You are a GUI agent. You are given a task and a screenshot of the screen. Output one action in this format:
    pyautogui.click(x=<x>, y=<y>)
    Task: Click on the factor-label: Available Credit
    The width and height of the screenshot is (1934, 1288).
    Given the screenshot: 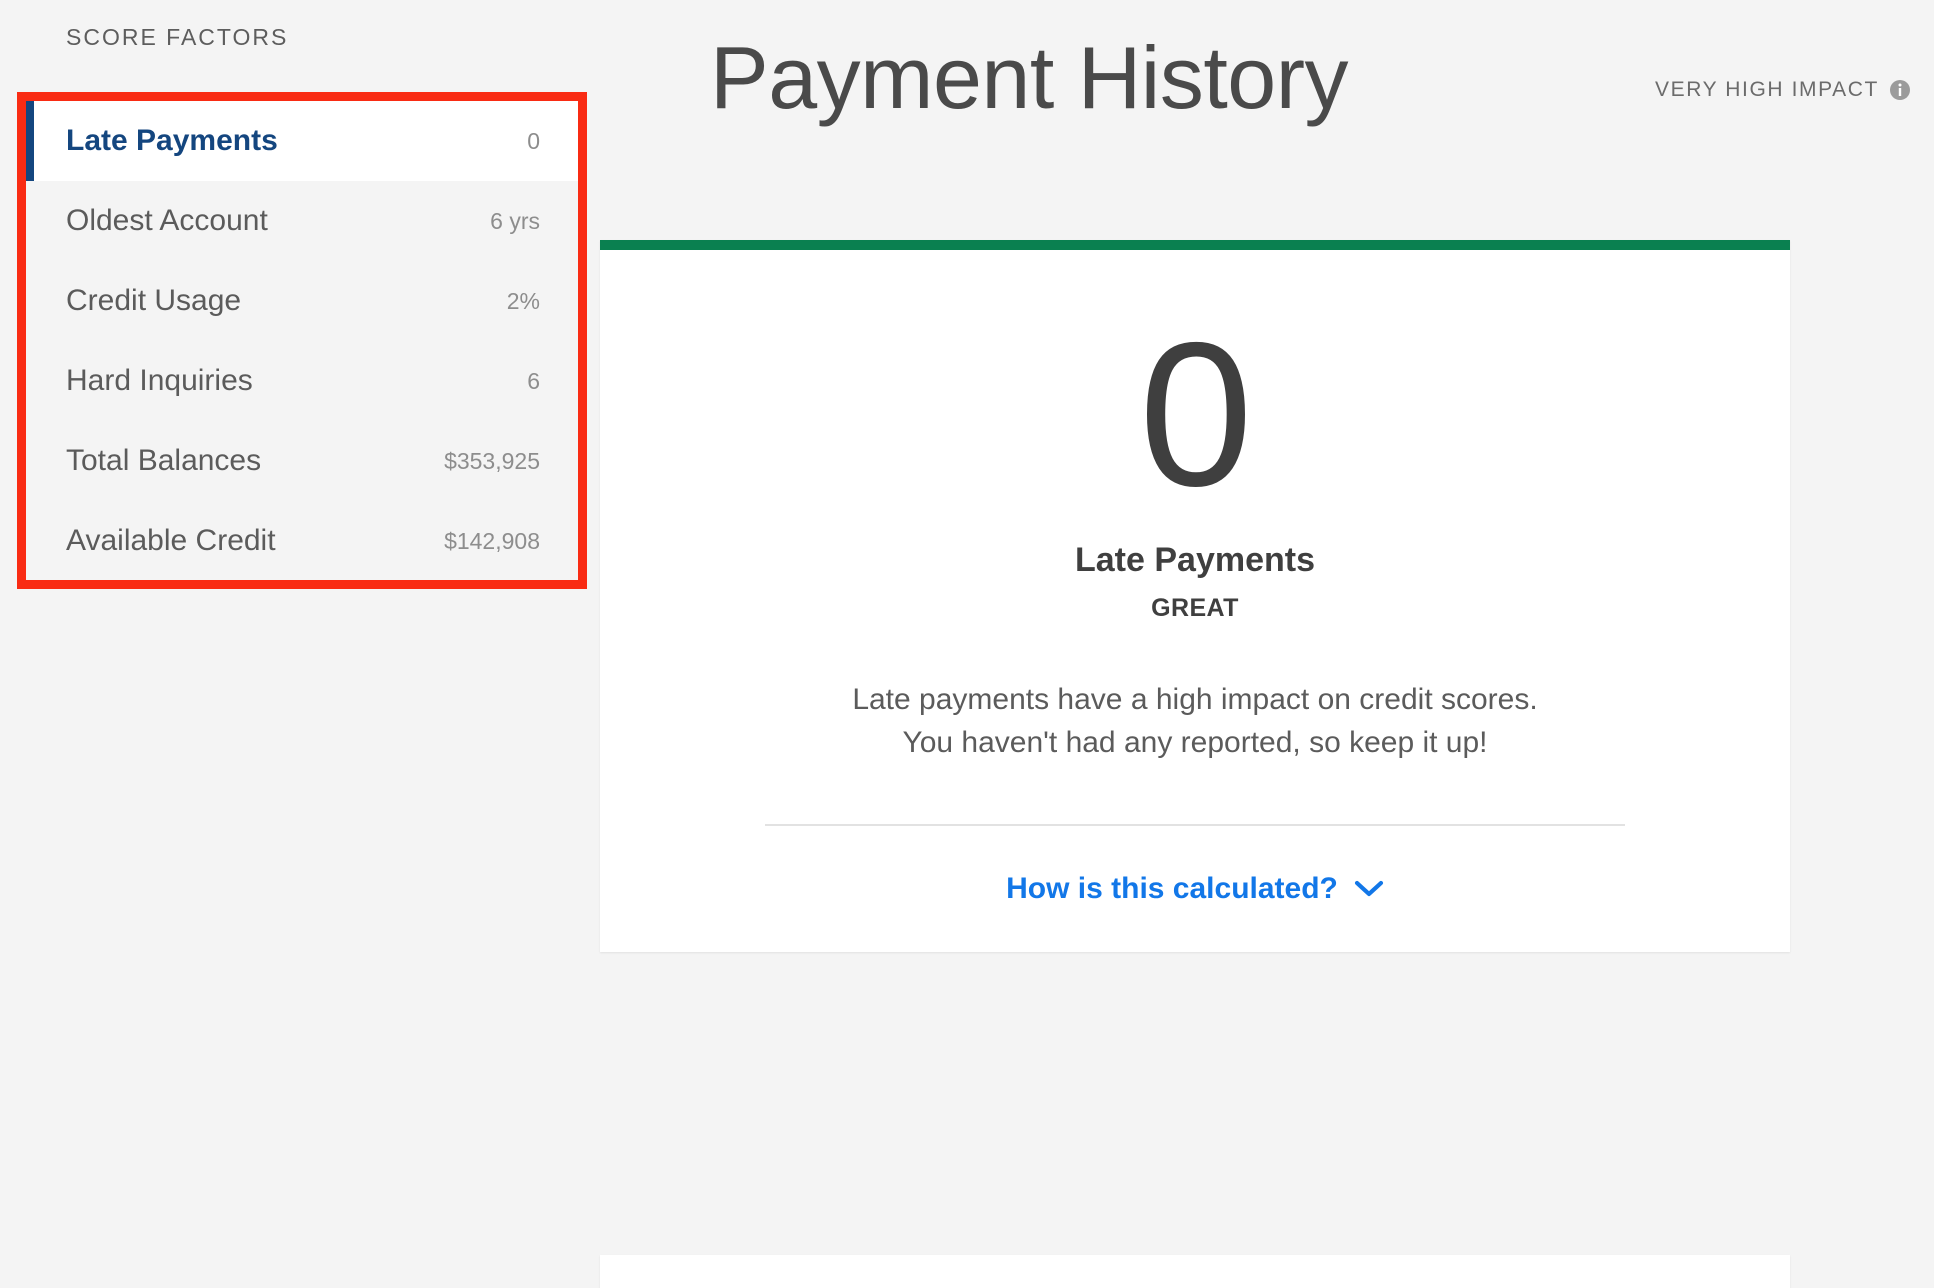 What is the action you would take?
    pyautogui.click(x=171, y=540)
    